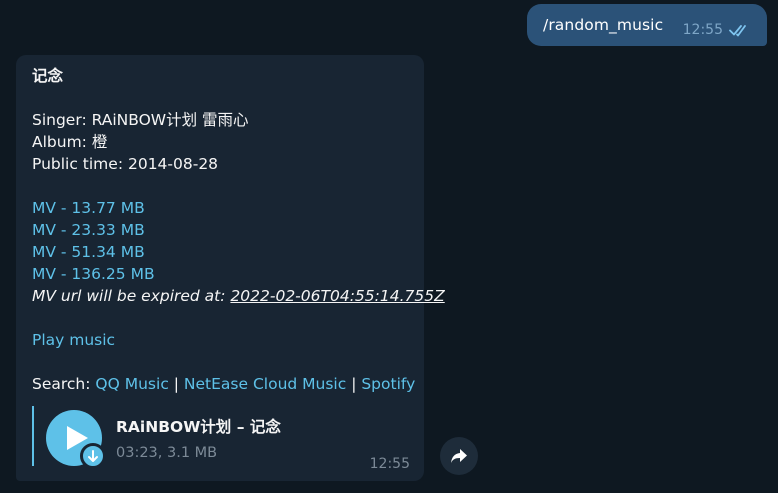  Describe the element at coordinates (603, 25) in the screenshot. I see `outgoing-message-text: /random_music` at that location.